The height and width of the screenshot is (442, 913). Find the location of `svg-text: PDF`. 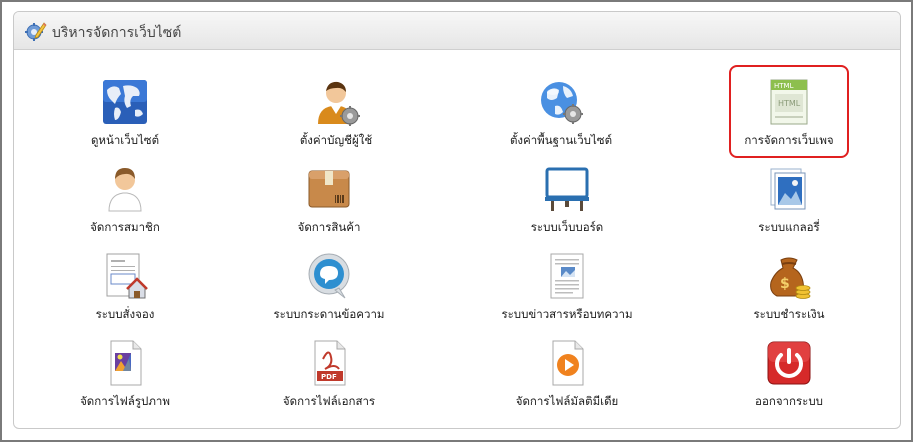

svg-text: PDF is located at coordinates (329, 377).